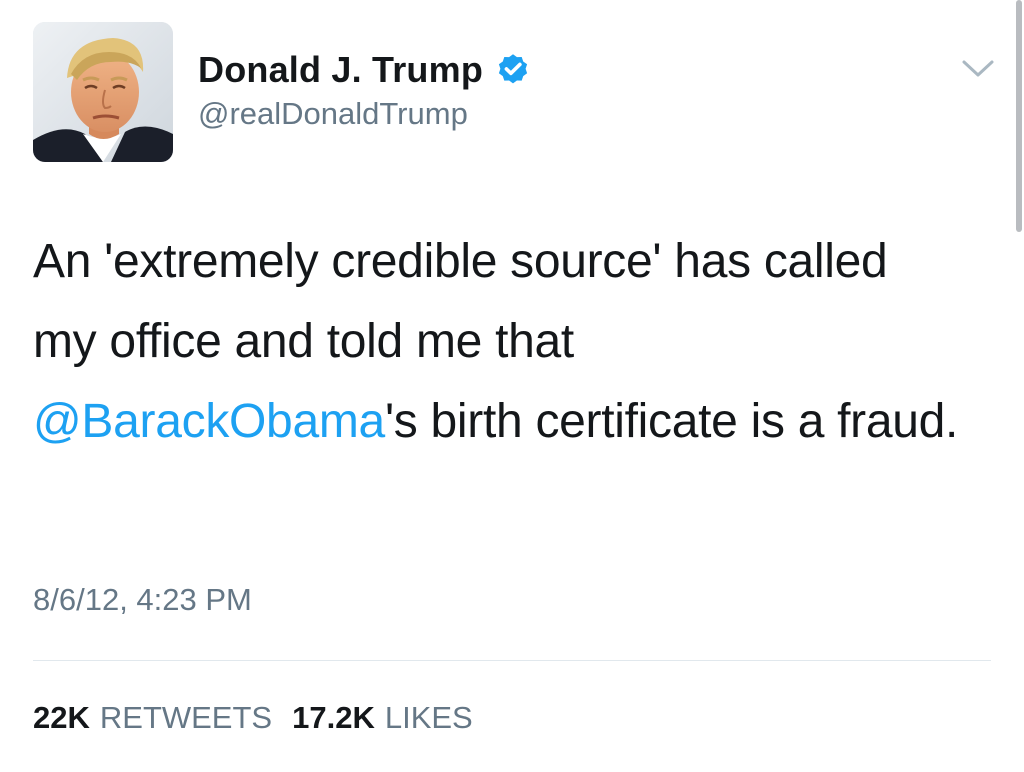 The image size is (1024, 772). Describe the element at coordinates (142, 600) in the screenshot. I see `tweet-timestamp: 8/6/12, 4:23 PM` at that location.